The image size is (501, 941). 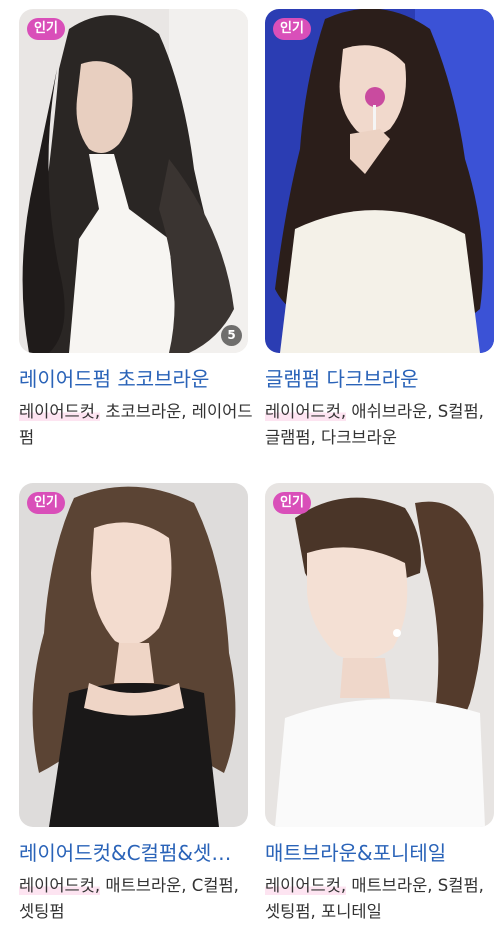 I want to click on hairstyle-title: 글램펌 다크브라운, so click(x=379, y=379).